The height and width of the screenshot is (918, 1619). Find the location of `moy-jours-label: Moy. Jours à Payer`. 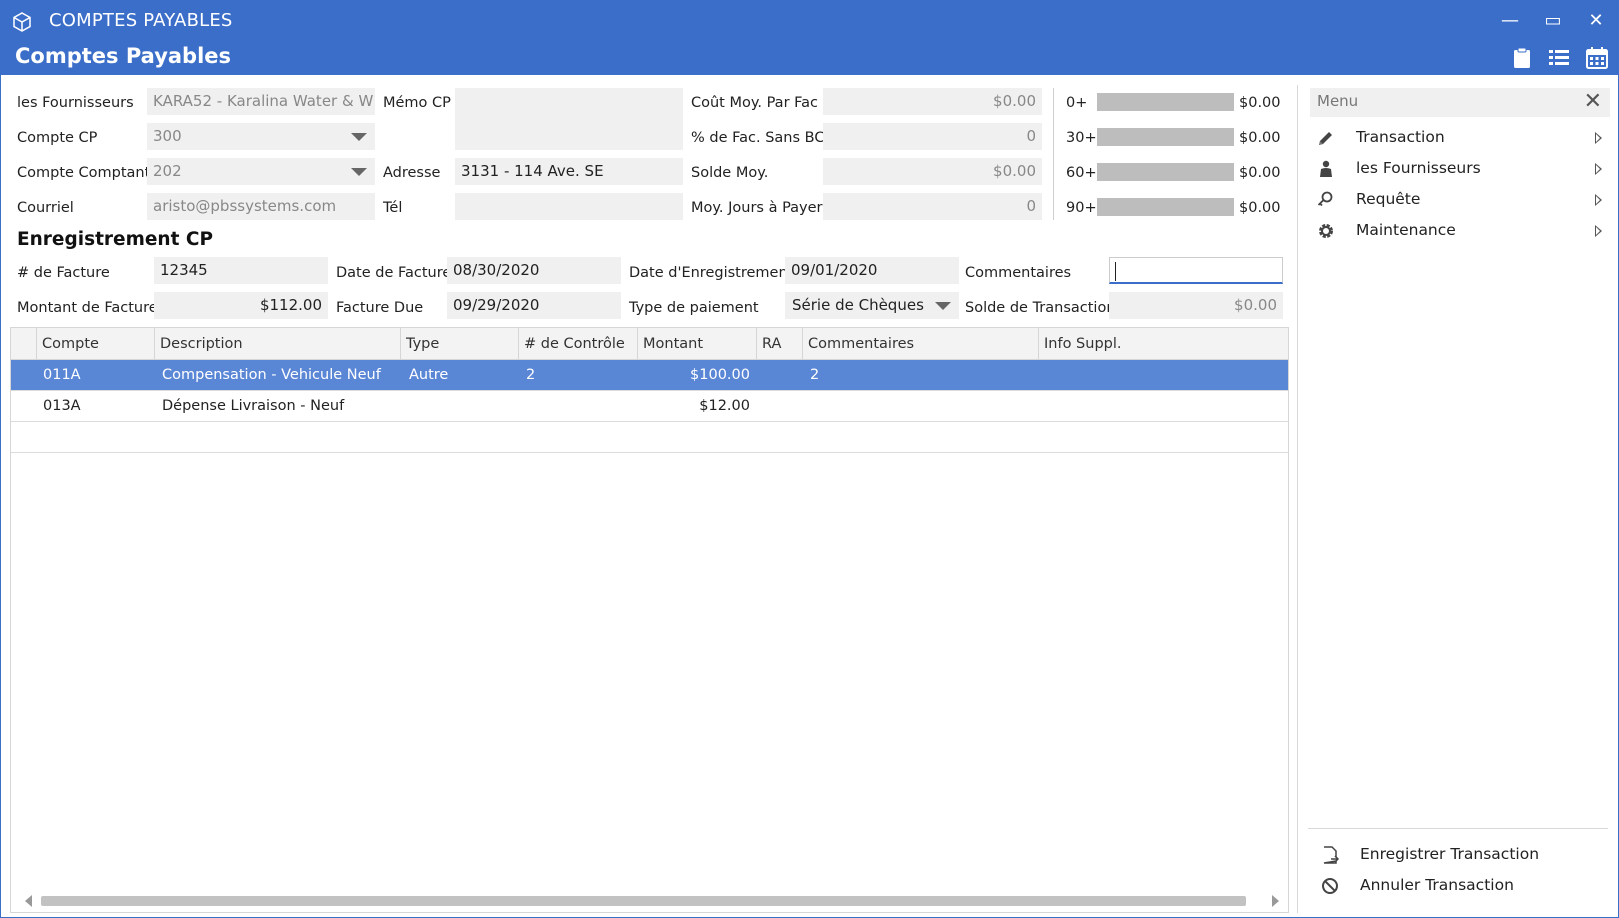

moy-jours-label: Moy. Jours à Payer is located at coordinates (757, 208).